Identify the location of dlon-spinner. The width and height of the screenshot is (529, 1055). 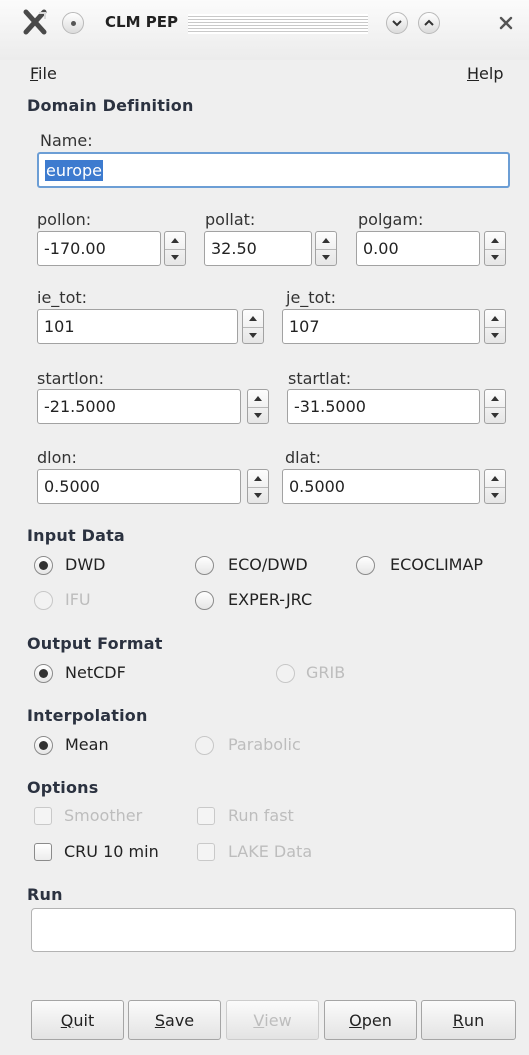
(258, 486).